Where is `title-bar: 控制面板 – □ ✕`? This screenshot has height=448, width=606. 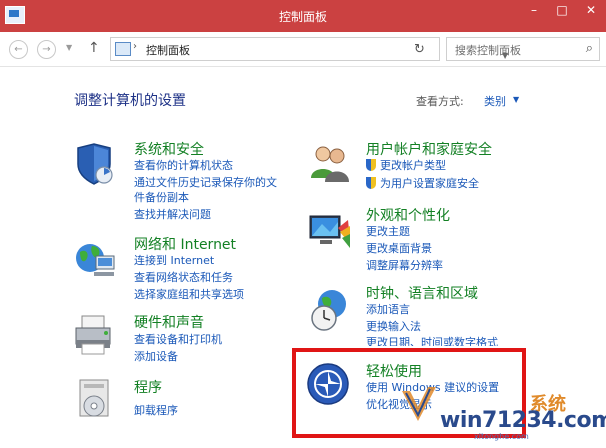
title-bar: 控制面板 – □ ✕ is located at coordinates (303, 16).